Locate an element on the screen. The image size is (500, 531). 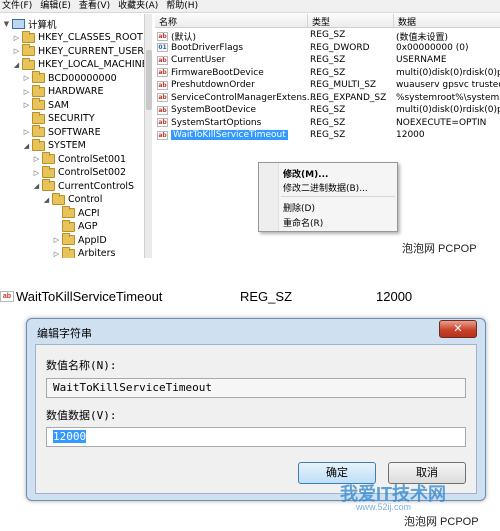
value-name: SystemStartOptions is located at coordinates (216, 122).